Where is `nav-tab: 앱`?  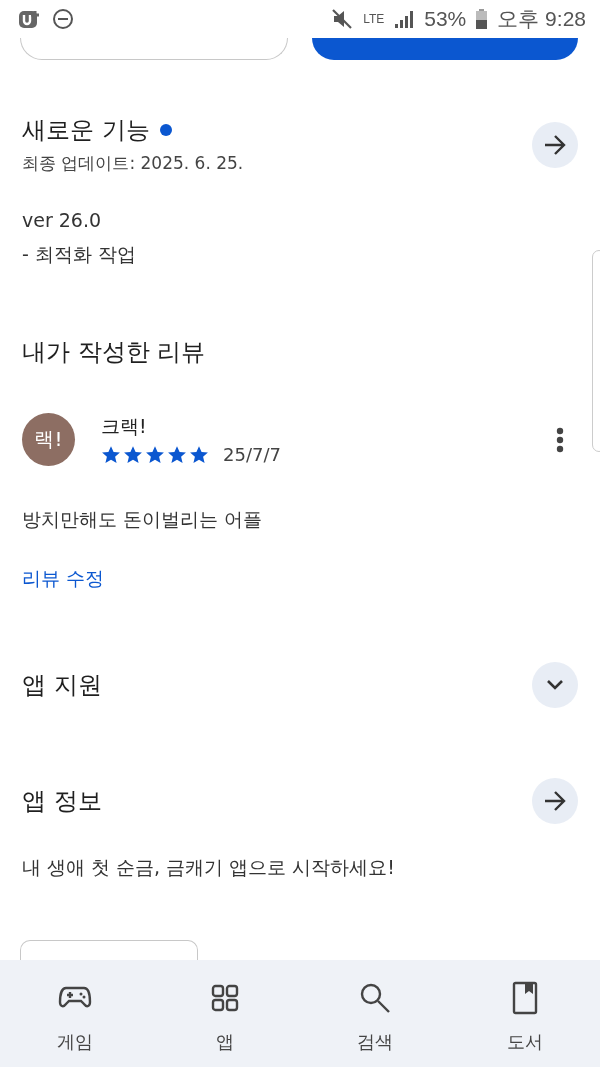 nav-tab: 앱 is located at coordinates (225, 1013).